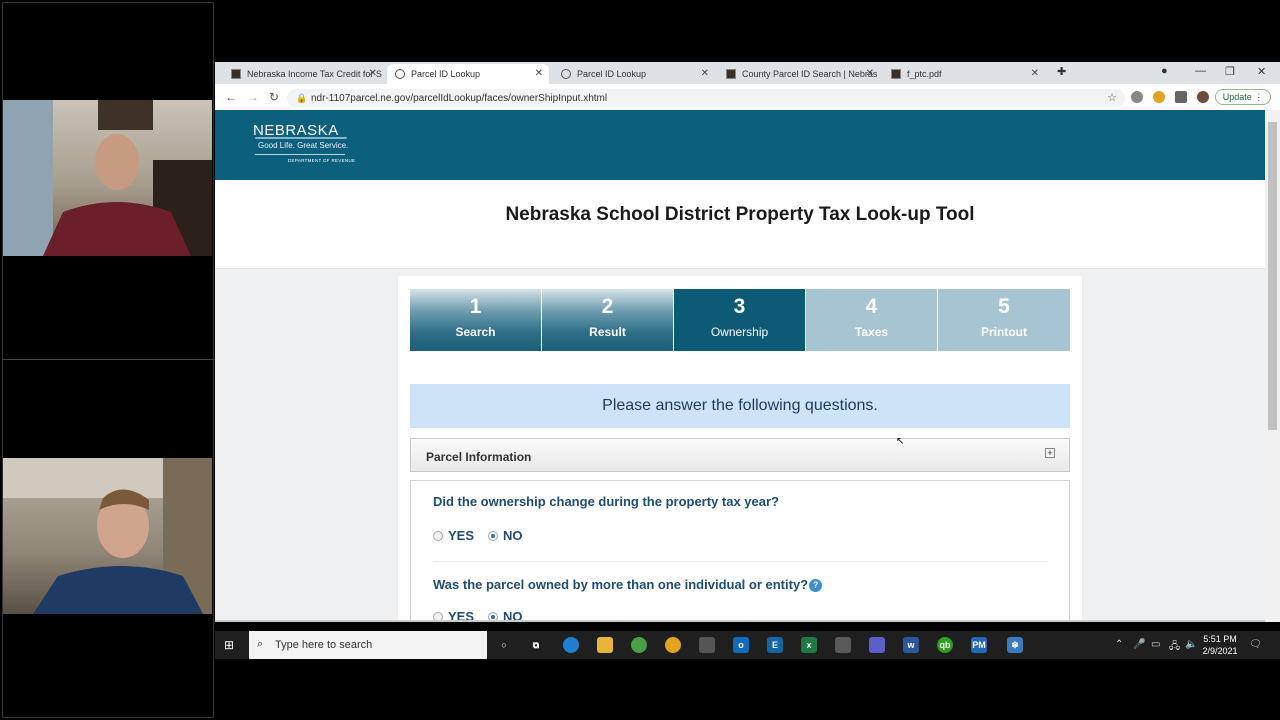  I want to click on e-app-icon: E, so click(775, 645).